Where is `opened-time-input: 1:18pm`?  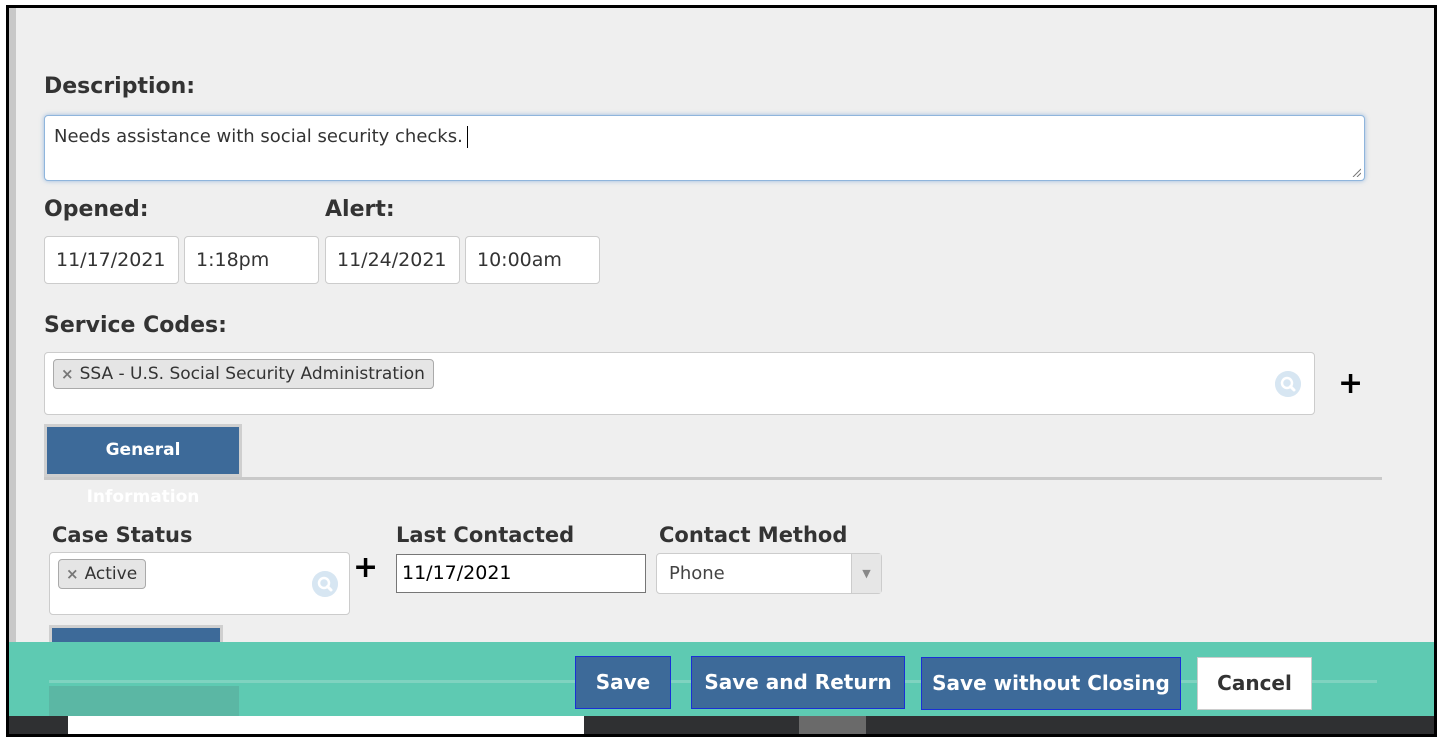
opened-time-input: 1:18pm is located at coordinates (251, 260).